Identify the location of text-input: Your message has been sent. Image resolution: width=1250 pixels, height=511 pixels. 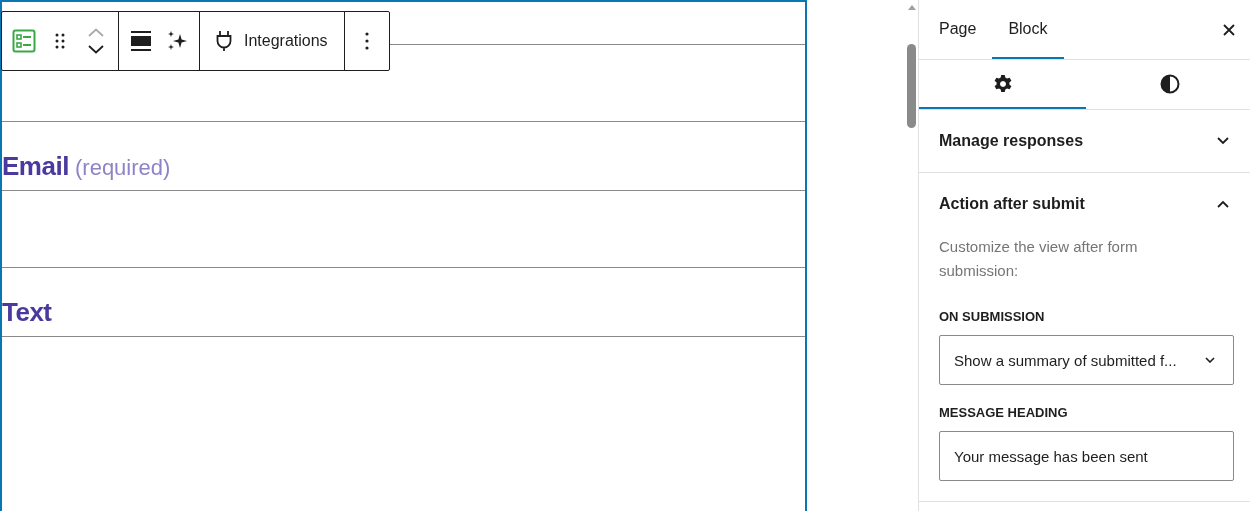
(1086, 456).